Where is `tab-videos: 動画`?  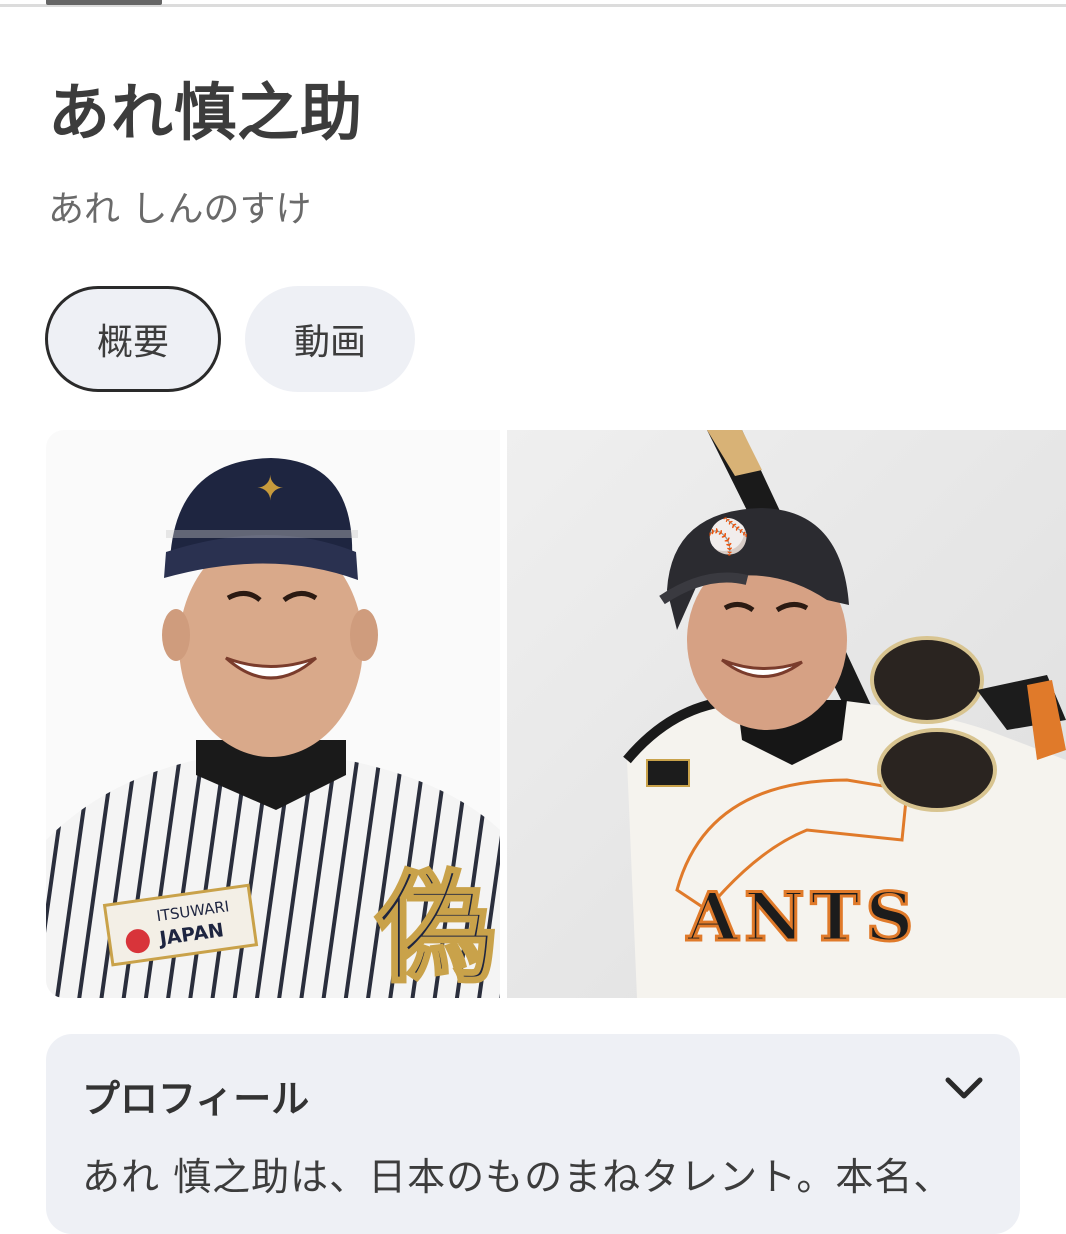 tab-videos: 動画 is located at coordinates (330, 339).